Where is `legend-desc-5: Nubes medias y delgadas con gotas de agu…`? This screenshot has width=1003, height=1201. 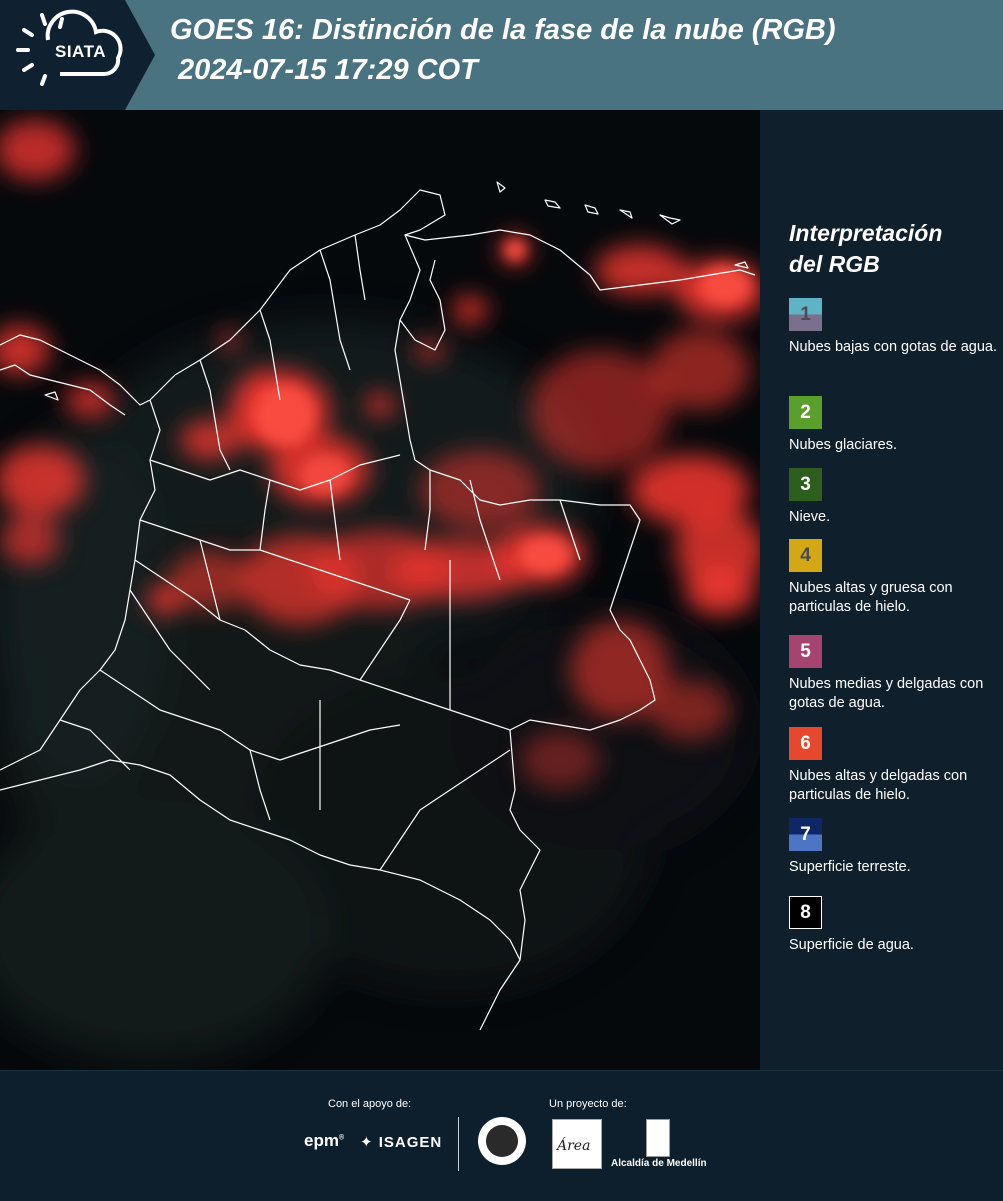 legend-desc-5: Nubes medias y delgadas con gotas de agu… is located at coordinates (886, 693).